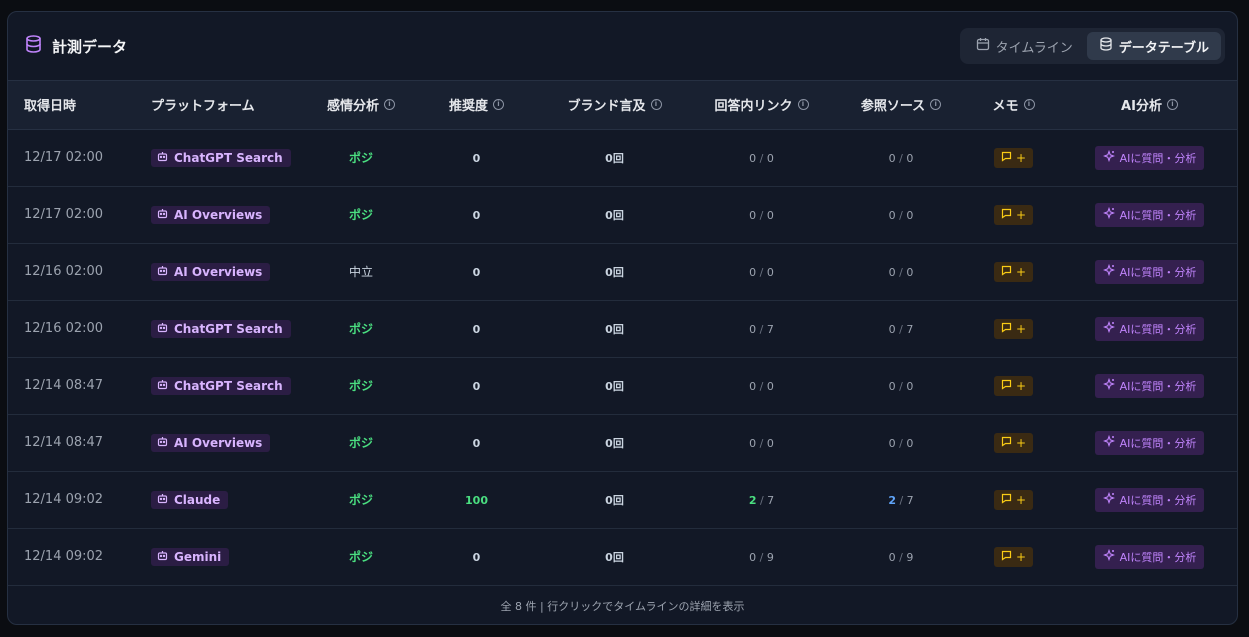 This screenshot has width=1249, height=637. Describe the element at coordinates (1148, 105) in the screenshot. I see `column-header-ai-analysis: AI分析 i` at that location.